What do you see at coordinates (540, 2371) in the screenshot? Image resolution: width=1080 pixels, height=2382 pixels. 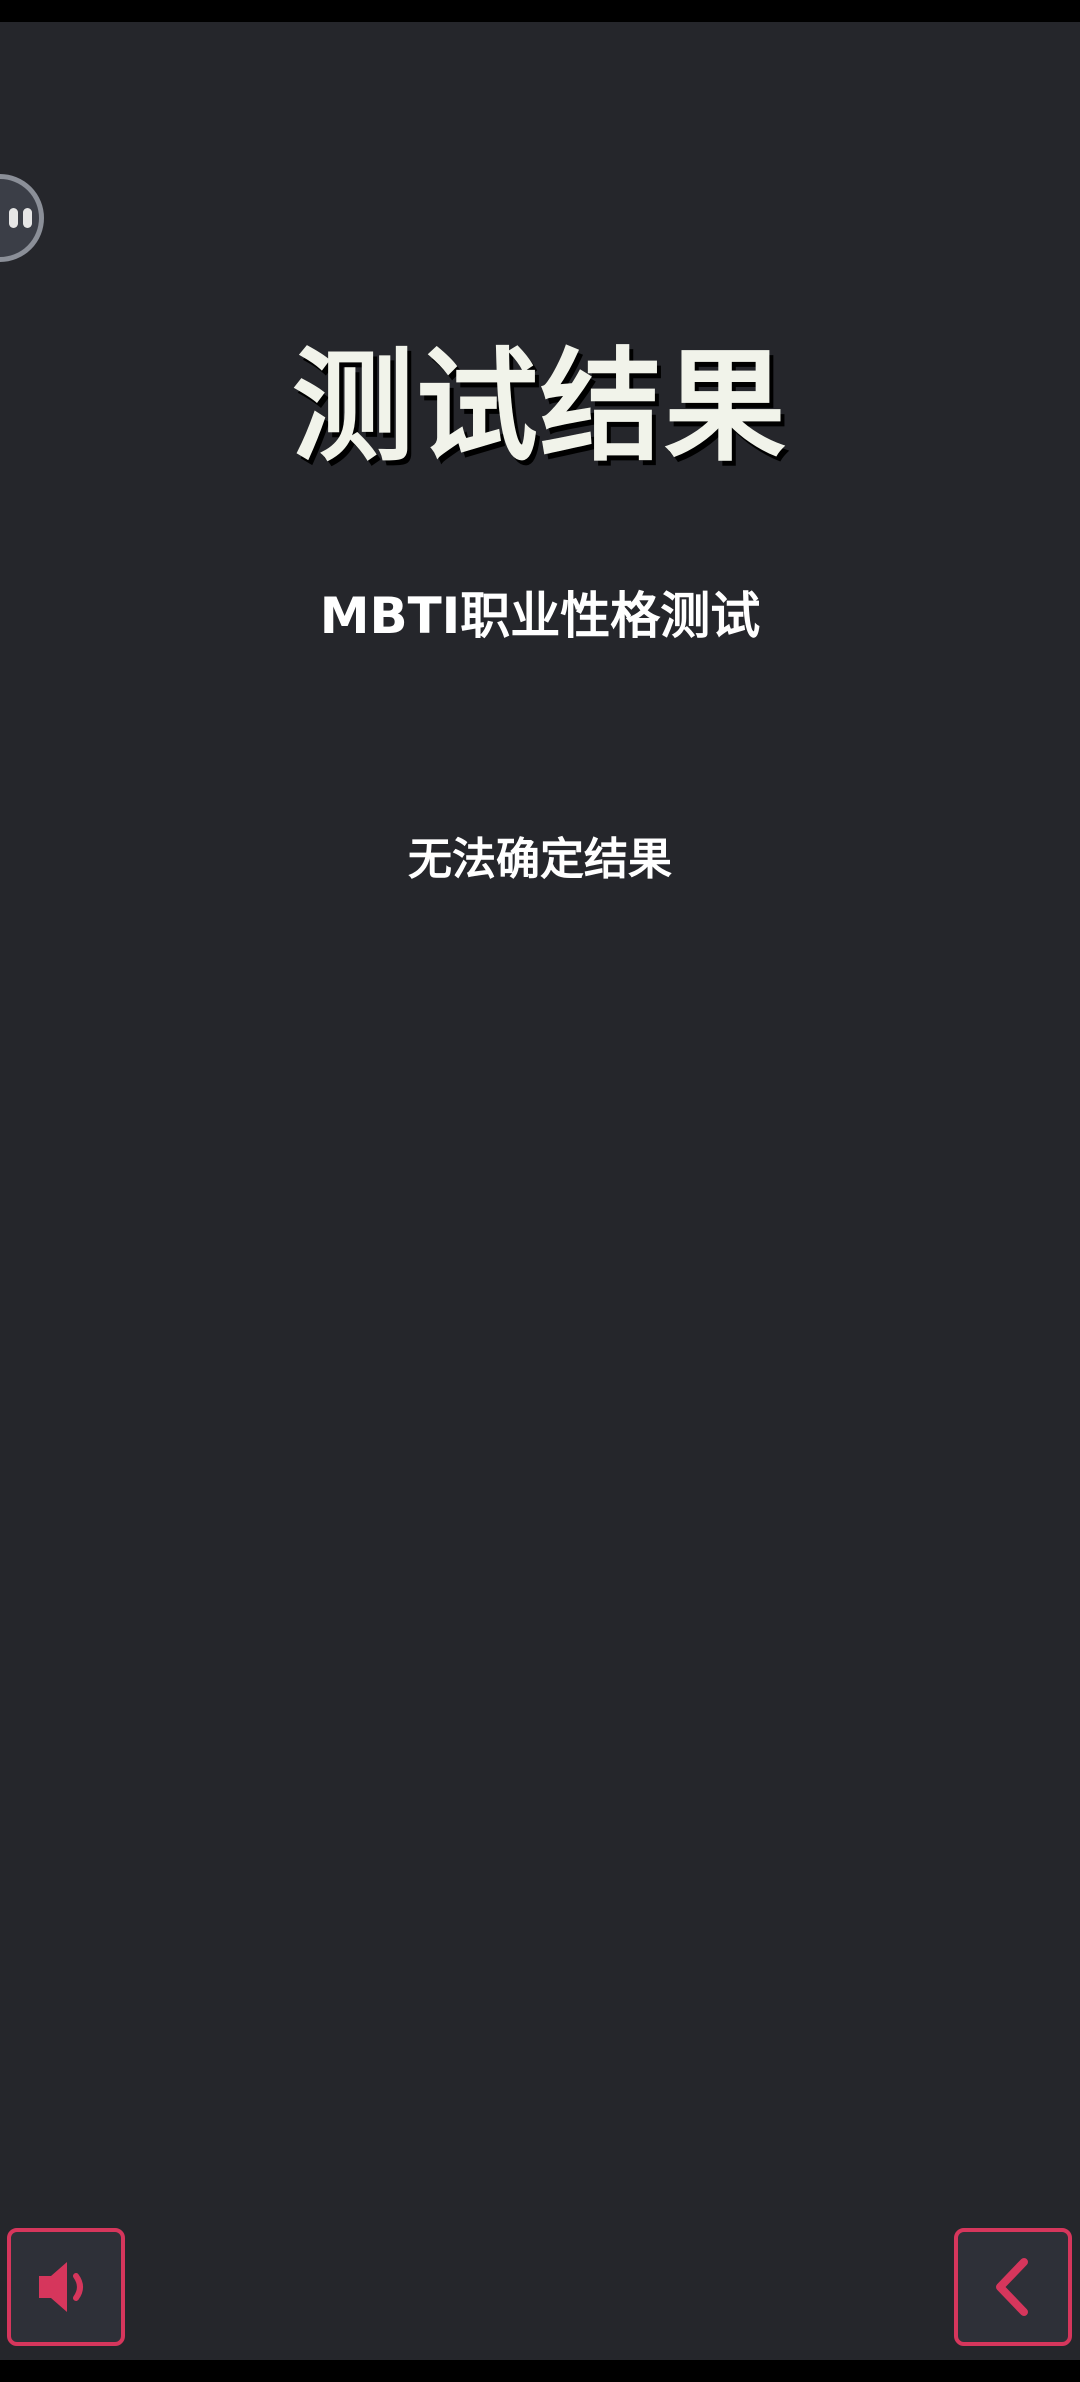 I see `system-nav-bar` at bounding box center [540, 2371].